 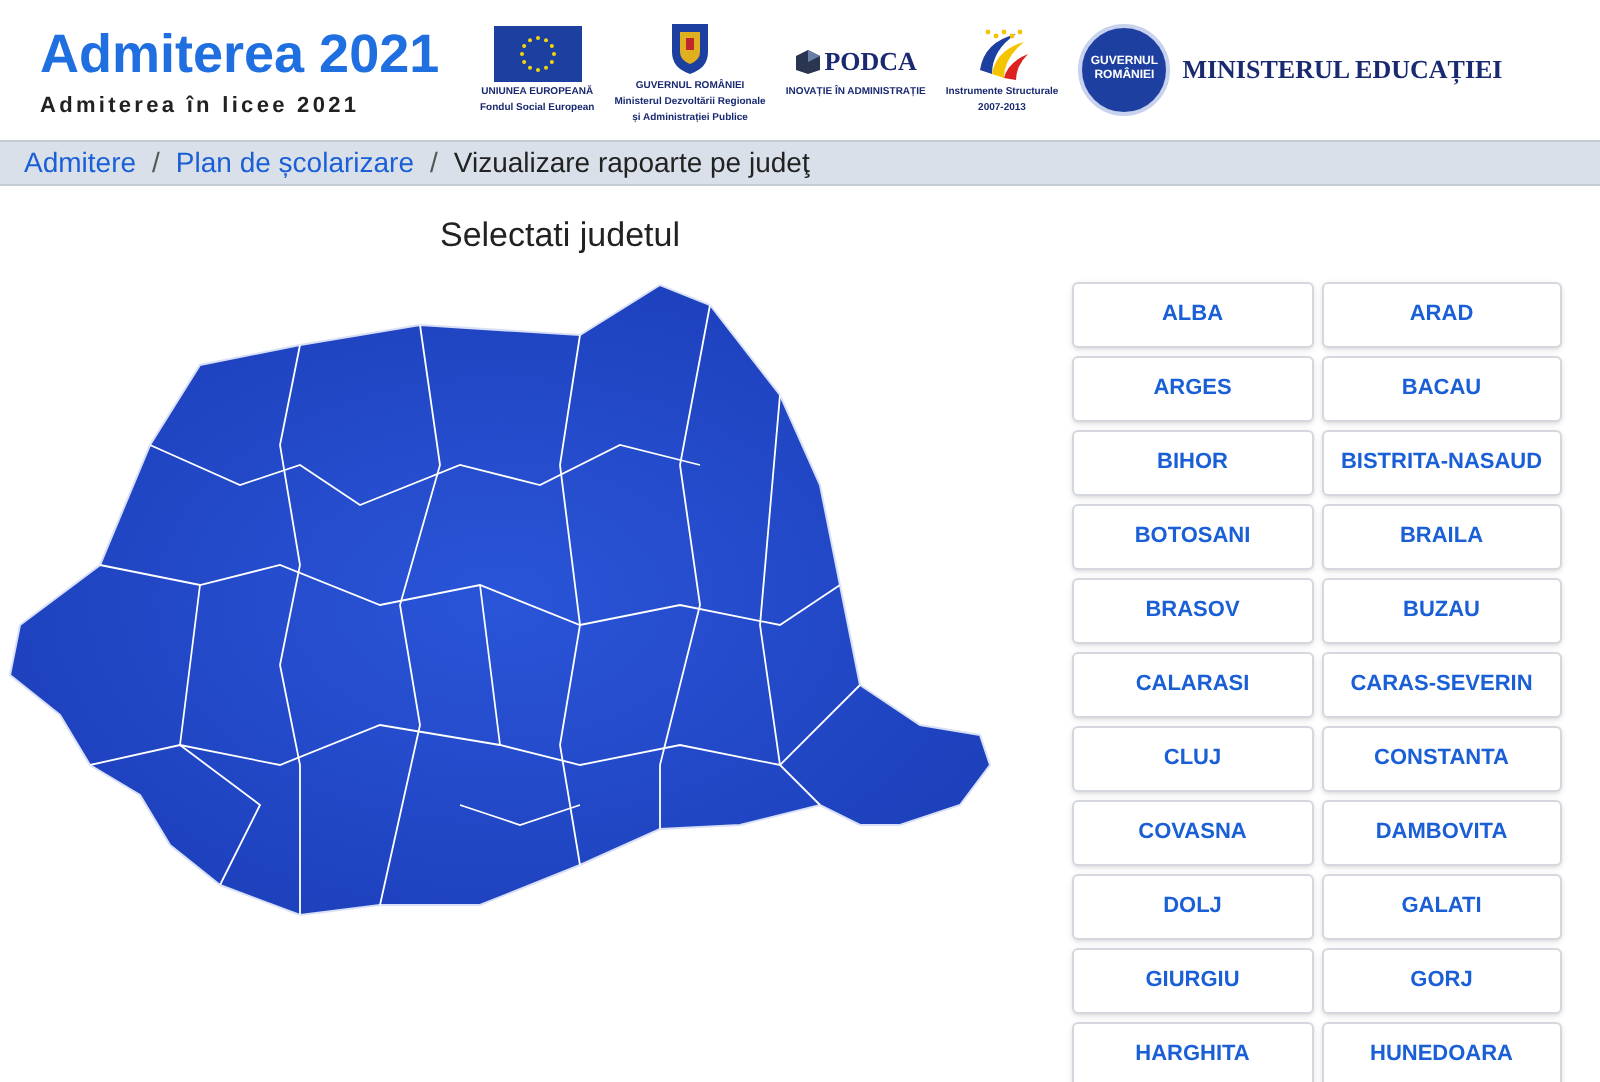 I want to click on county-button: GALATI, so click(x=1441, y=907).